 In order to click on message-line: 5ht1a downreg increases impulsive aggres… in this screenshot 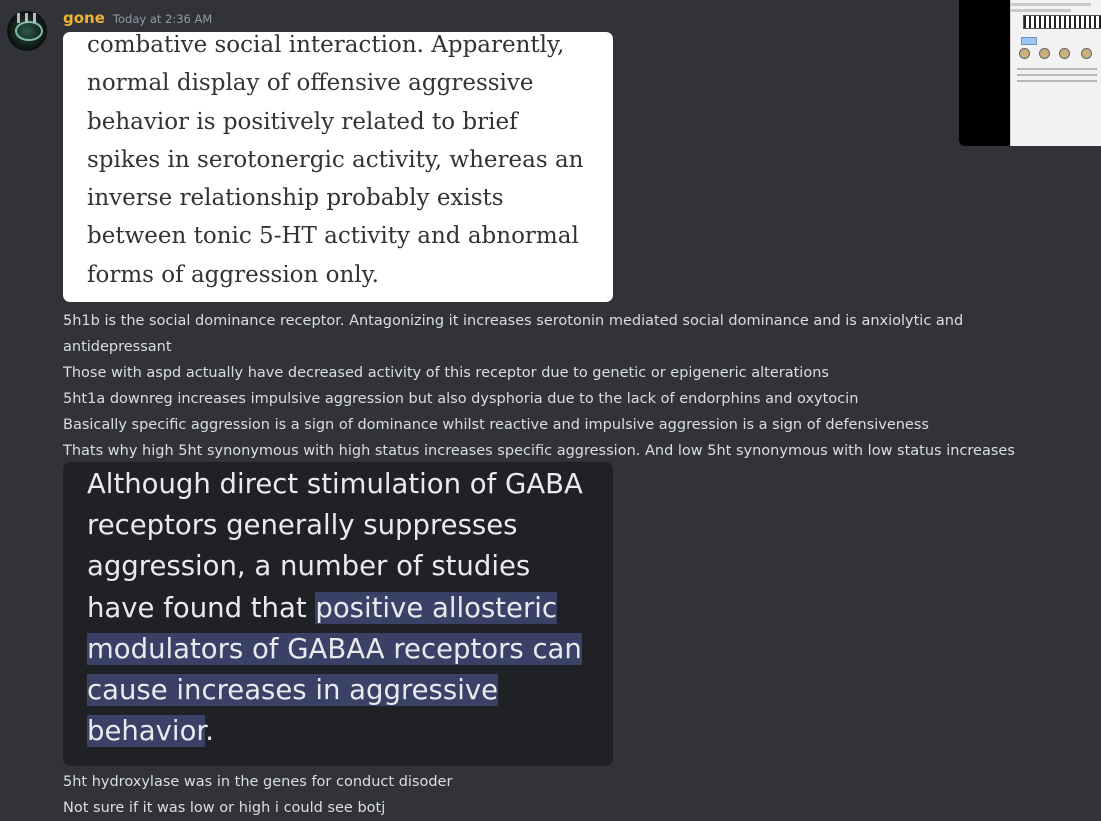, I will do `click(461, 399)`.